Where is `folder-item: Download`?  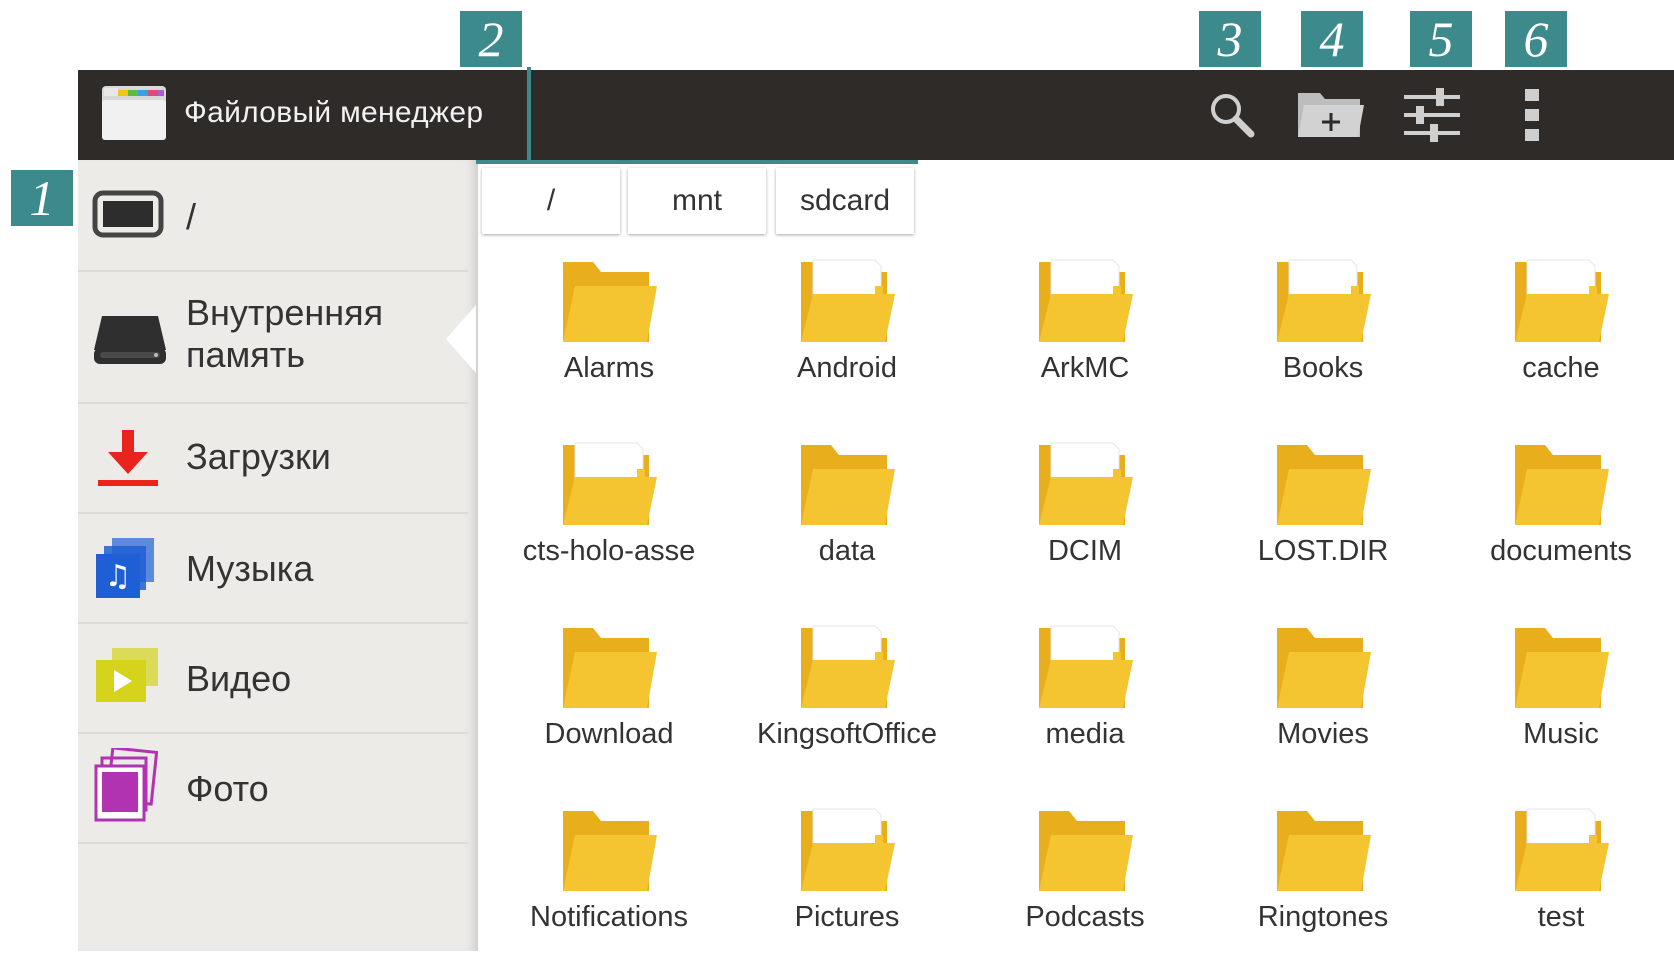
folder-item: Download is located at coordinates (609, 696).